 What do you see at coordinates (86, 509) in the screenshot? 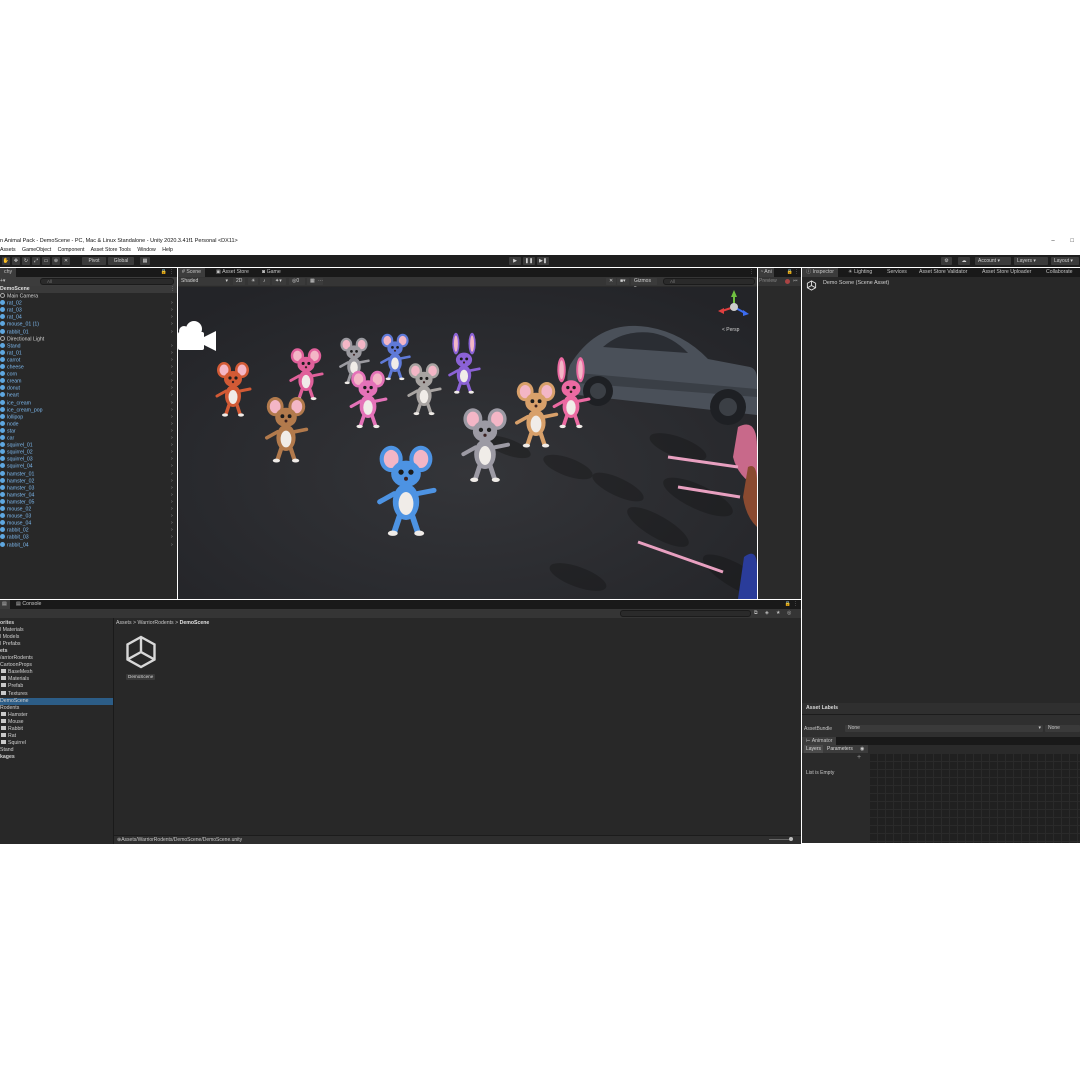
I see `hierarchy-item: mouse_02 ›` at bounding box center [86, 509].